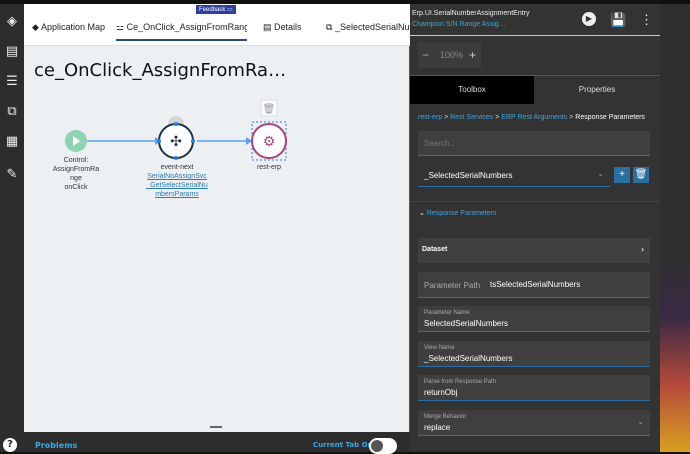  Describe the element at coordinates (12, 52) in the screenshot. I see `layout-icon: ▤` at that location.